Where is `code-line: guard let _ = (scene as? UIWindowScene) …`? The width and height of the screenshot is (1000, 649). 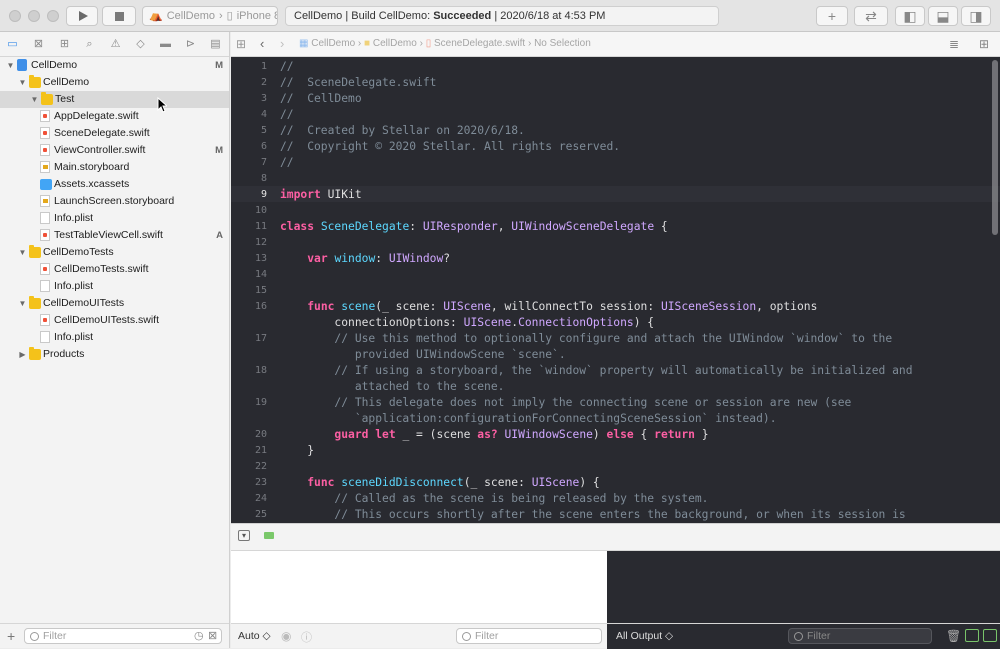 code-line: guard let _ = (scene as? UIWindowScene) … is located at coordinates (494, 435).